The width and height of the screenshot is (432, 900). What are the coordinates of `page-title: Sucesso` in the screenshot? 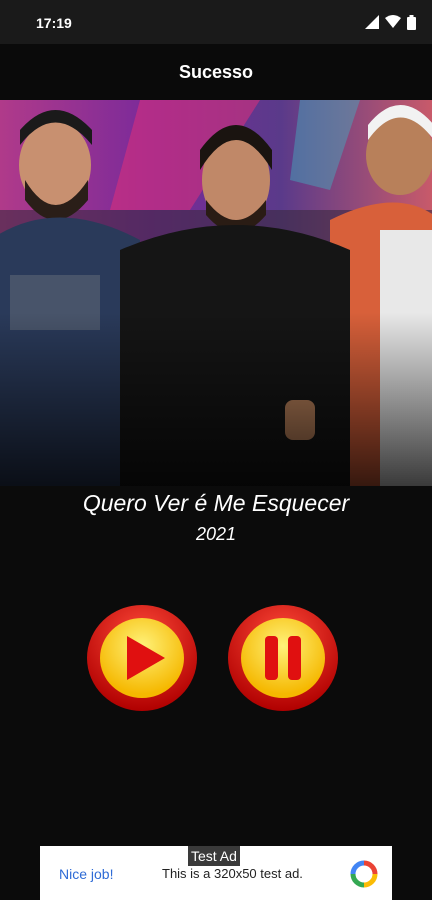 It's located at (216, 71).